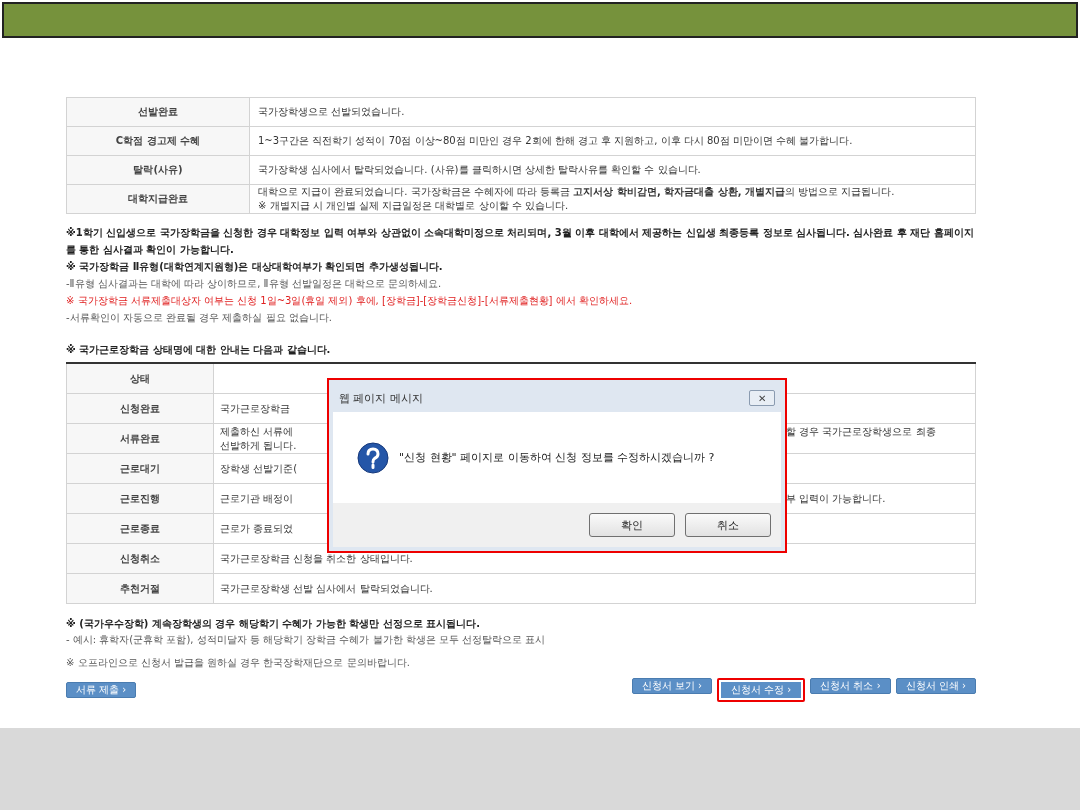  I want to click on note-text: ※1학기 신입생으로 국가장학금을 신청한 경우 대학정보 입력 여부와 상관없이 소속대학미정으로 처리되며, 3월 이후 대학에서 제공하는 신입생 최종등록 정보로 심사됩니다. 심사완료 후 재단 홈페이지를 통한 심사결과 확인이 가능합니다., so click(520, 241).